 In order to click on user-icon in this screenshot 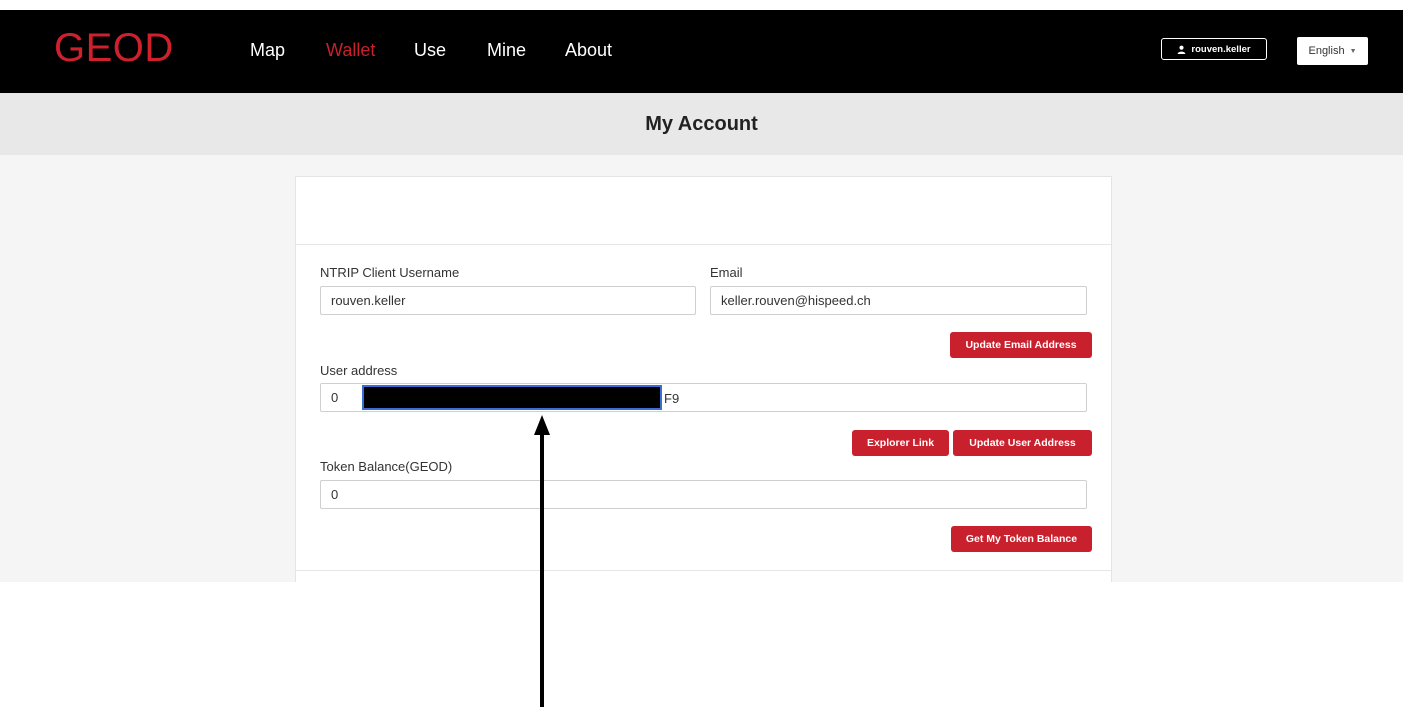, I will do `click(1182, 49)`.